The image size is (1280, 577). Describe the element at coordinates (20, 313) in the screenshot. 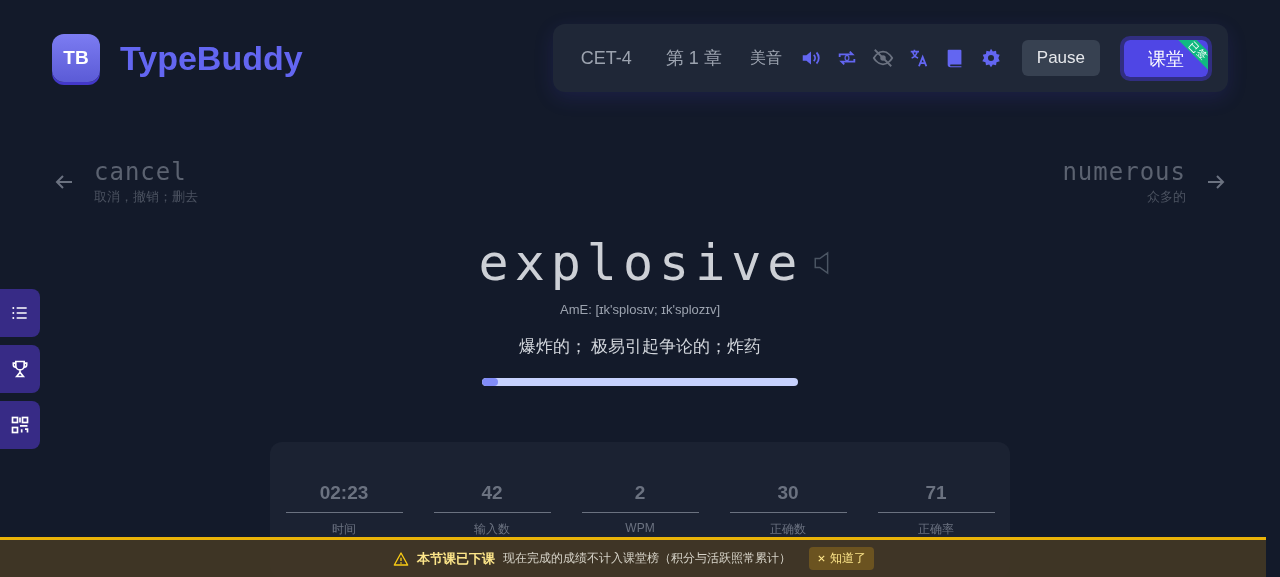

I see `word-list-button` at that location.